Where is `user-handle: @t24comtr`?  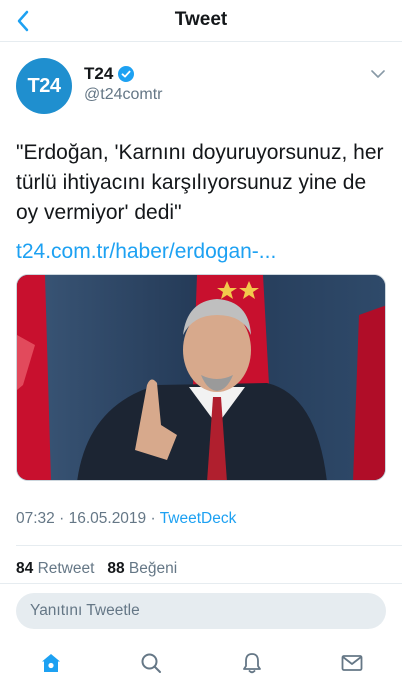 user-handle: @t24comtr is located at coordinates (123, 95).